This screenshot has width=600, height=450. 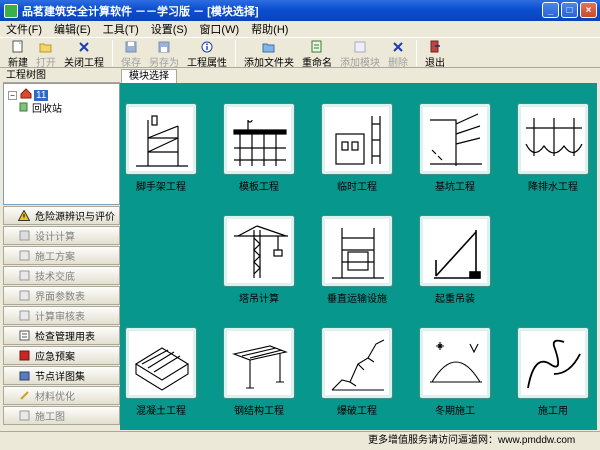 I want to click on concrete-icon, so click(x=162, y=369).